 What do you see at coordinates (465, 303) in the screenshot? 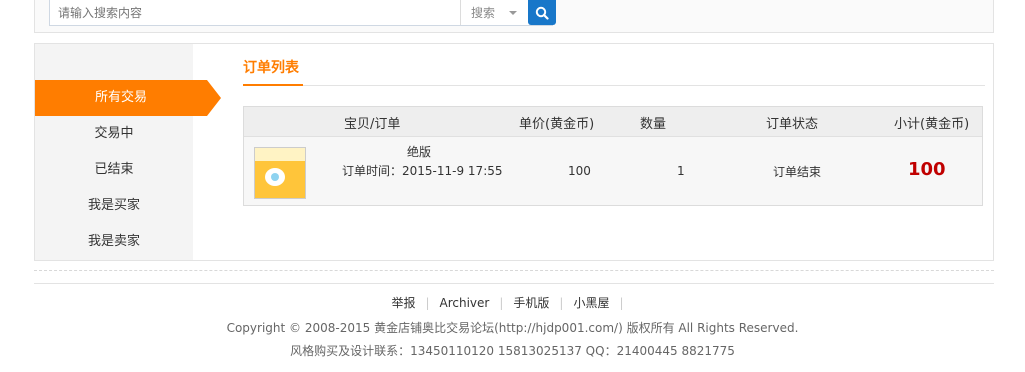
I see `footer-link-archiver: Archiver` at bounding box center [465, 303].